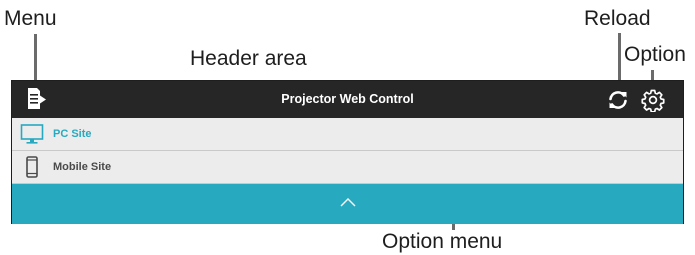 This screenshot has width=695, height=255. I want to click on option-item-label: Mobile Site, so click(82, 167).